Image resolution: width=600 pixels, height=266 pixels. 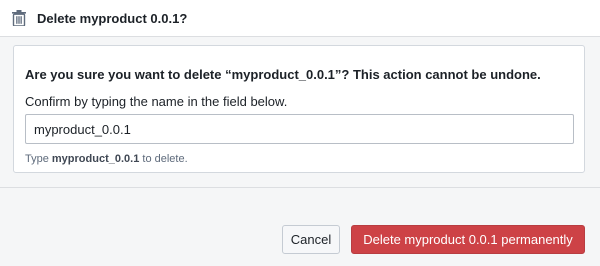 I want to click on dialog-header: Delete myproduct 0.0.1?, so click(x=300, y=18).